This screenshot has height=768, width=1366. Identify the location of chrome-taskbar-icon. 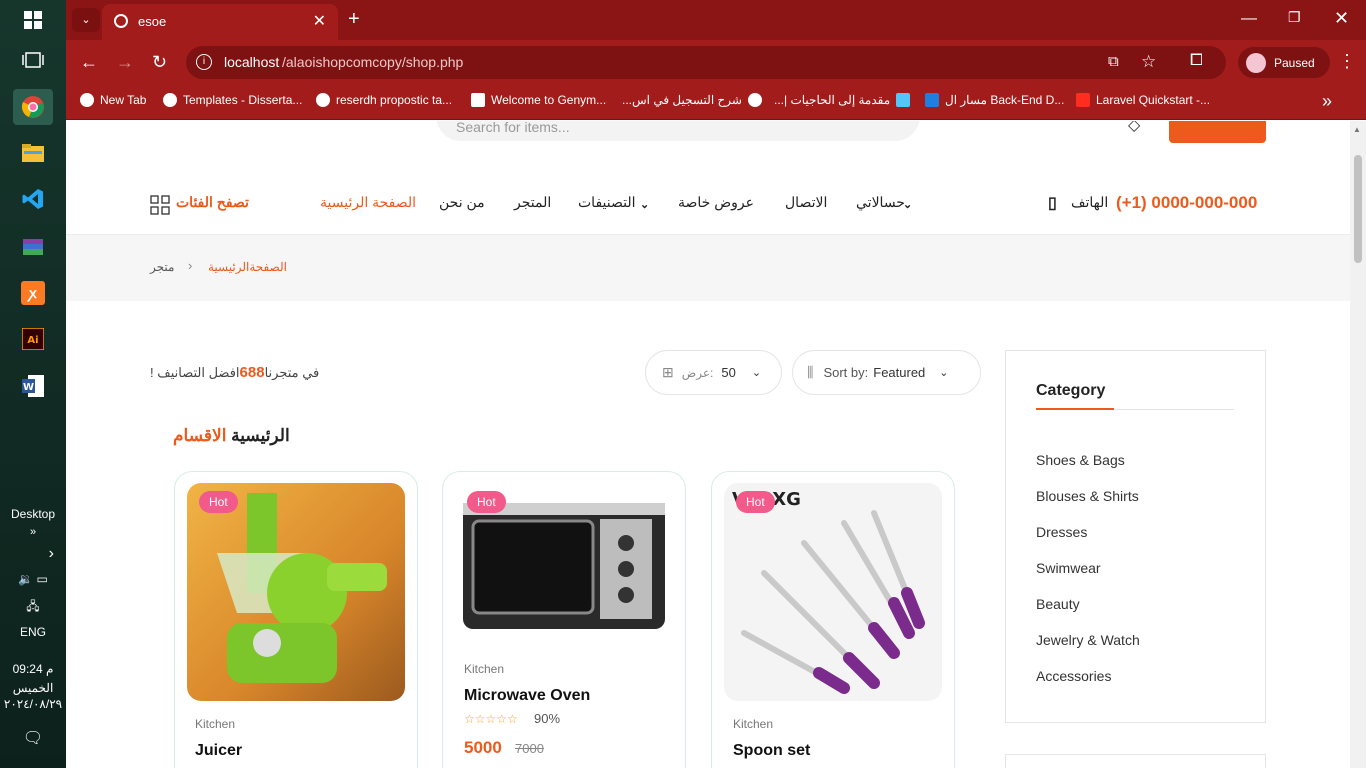
(33, 107).